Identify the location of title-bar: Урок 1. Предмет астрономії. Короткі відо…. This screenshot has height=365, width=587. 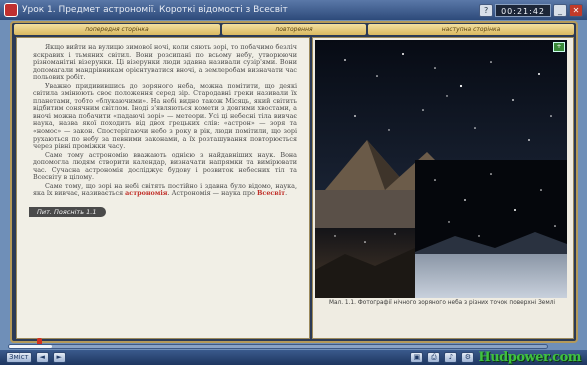
(293, 10).